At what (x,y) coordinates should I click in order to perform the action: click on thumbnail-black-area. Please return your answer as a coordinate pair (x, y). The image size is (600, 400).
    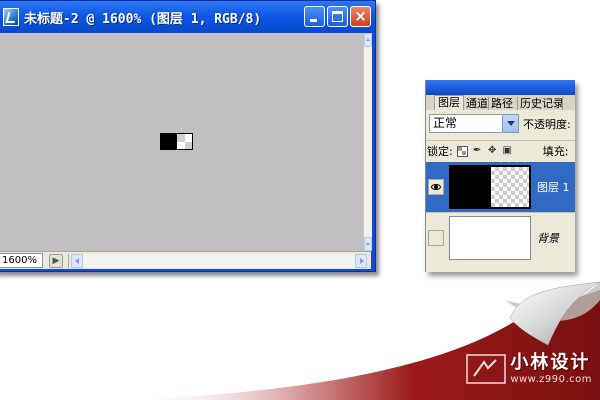
    Looking at the image, I should click on (471, 187).